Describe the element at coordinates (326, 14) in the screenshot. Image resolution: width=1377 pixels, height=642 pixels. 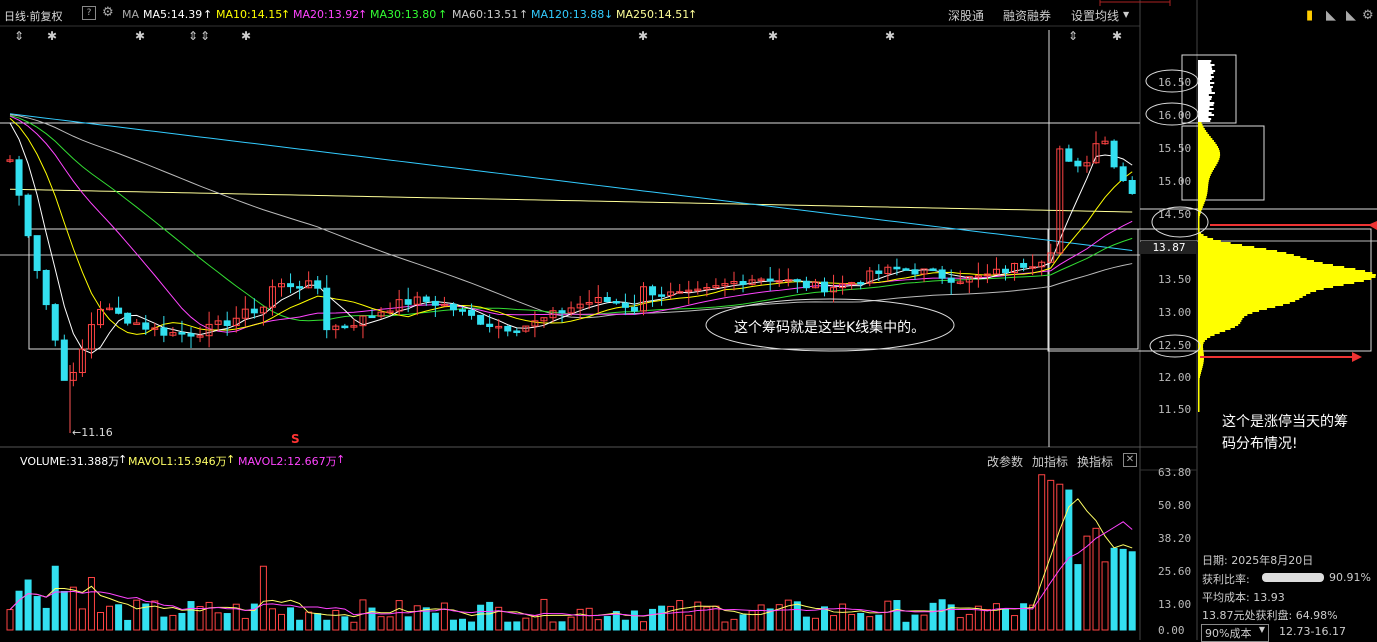
I see `ma20-value: MA20:13.92` at that location.